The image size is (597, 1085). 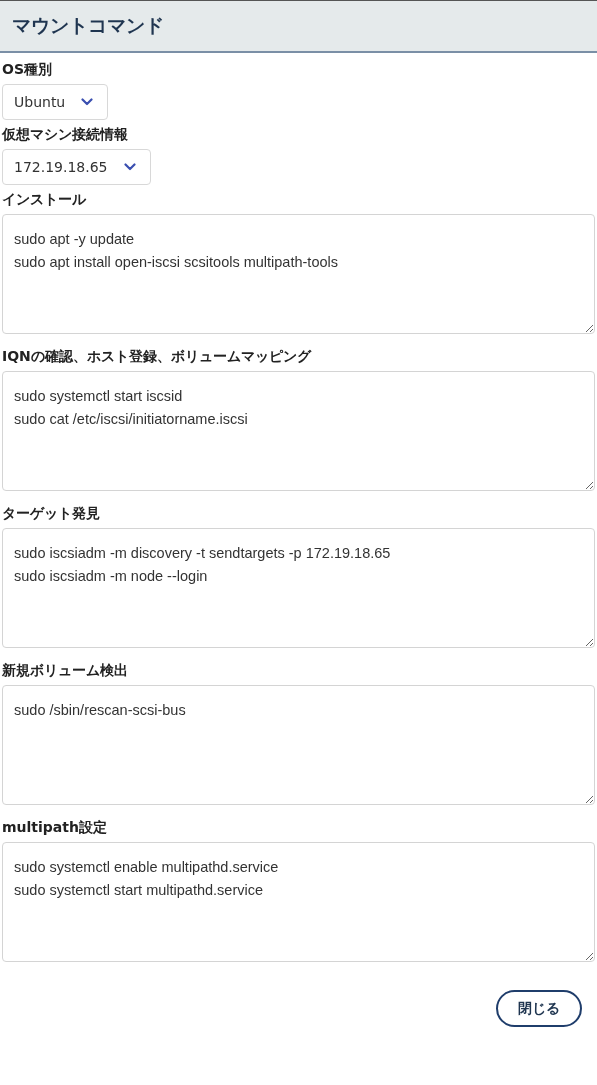 What do you see at coordinates (298, 902) in the screenshot?
I see `command-field: sudo systemctl enable multipathd.service sudo systemctl start multipathd.service` at bounding box center [298, 902].